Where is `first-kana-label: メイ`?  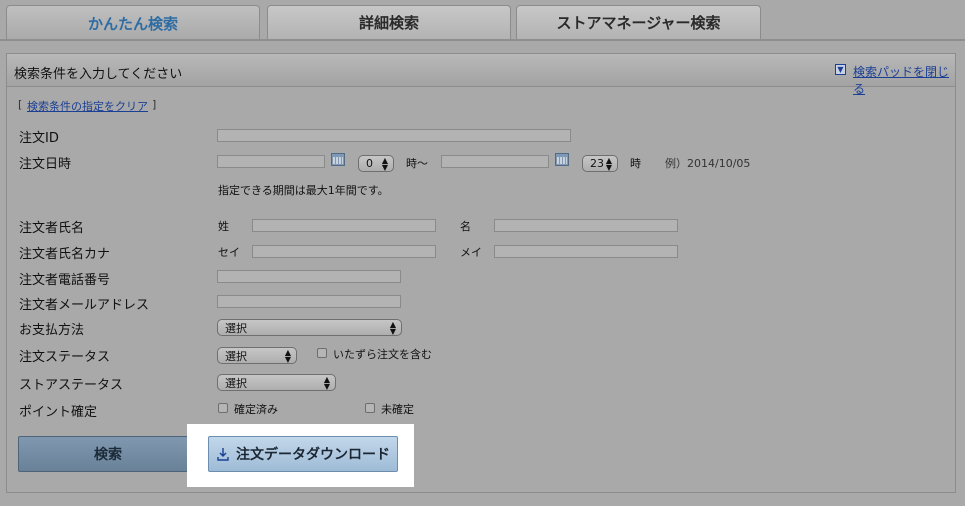
first-kana-label: メイ is located at coordinates (471, 252).